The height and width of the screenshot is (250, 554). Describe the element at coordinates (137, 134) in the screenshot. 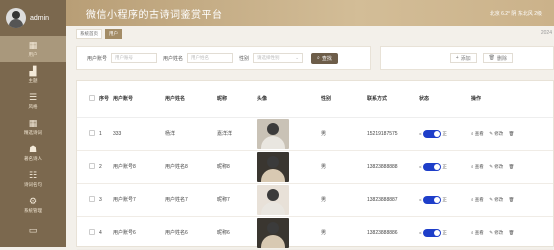

I see `cell-account: 333` at that location.